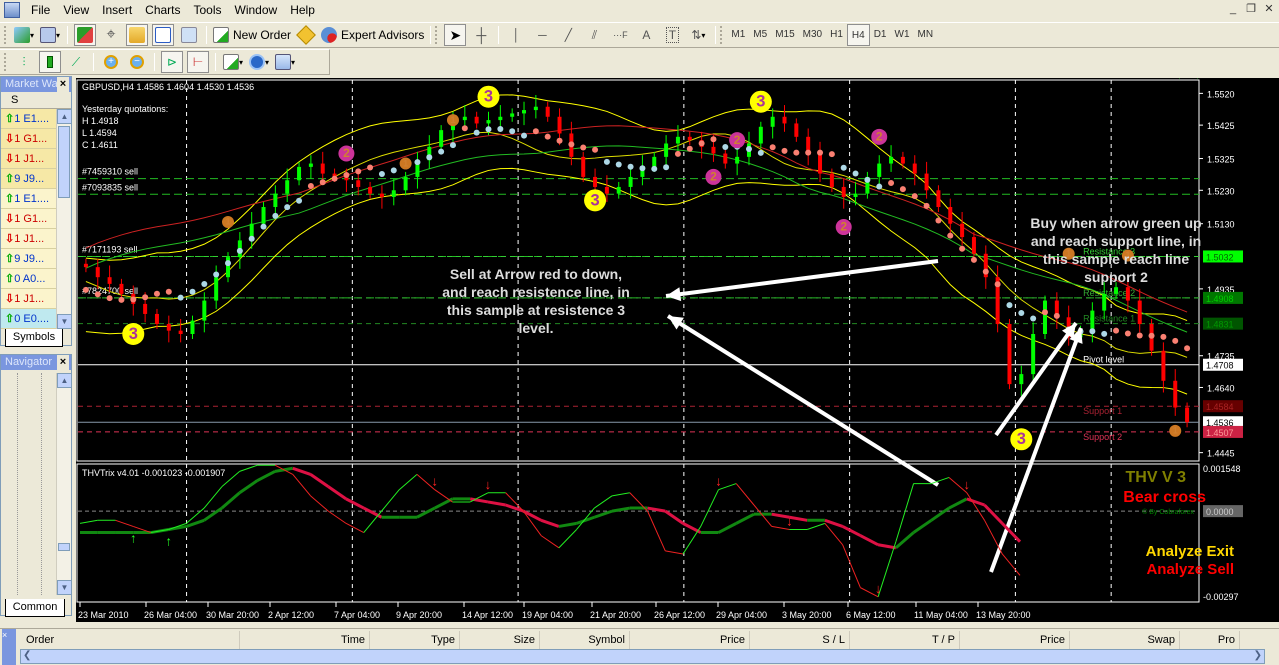  Describe the element at coordinates (926, 35) in the screenshot. I see `timeframe-mn: MN` at that location.